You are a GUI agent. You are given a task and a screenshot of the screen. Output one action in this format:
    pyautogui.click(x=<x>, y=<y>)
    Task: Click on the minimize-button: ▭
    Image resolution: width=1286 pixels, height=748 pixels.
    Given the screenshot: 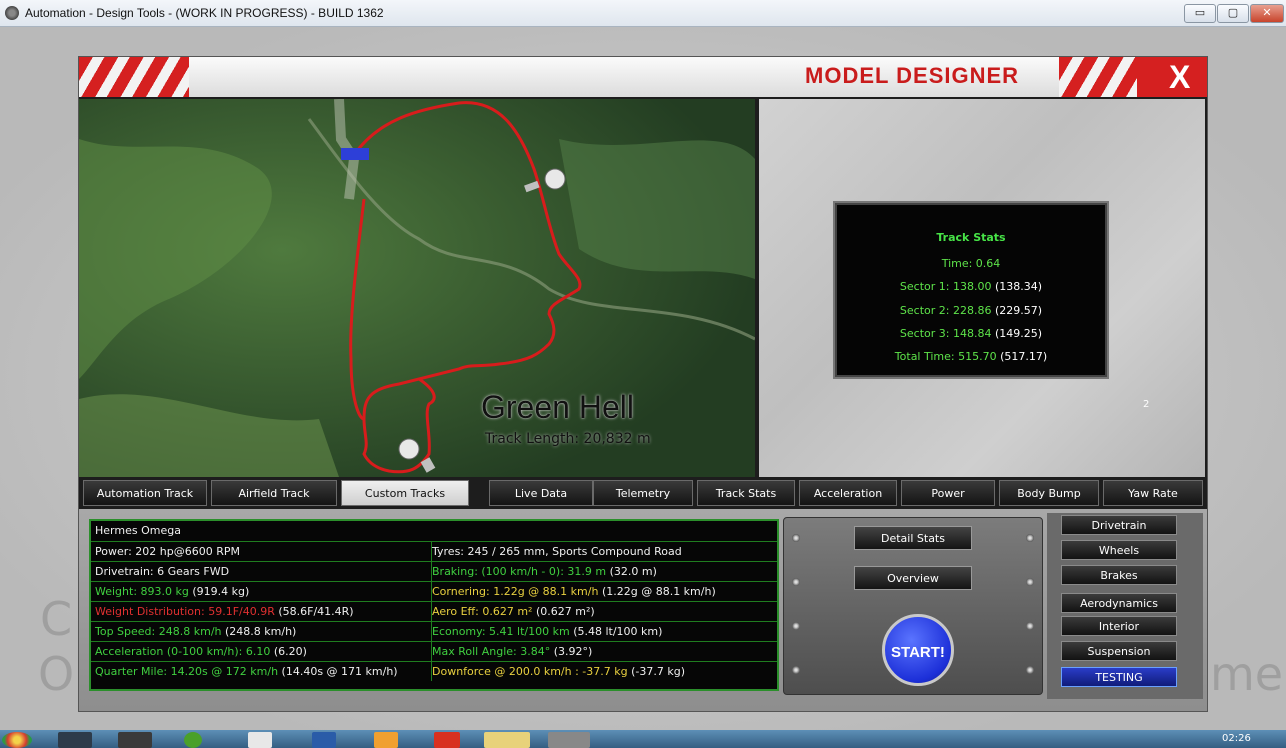 What is the action you would take?
    pyautogui.click(x=1200, y=13)
    